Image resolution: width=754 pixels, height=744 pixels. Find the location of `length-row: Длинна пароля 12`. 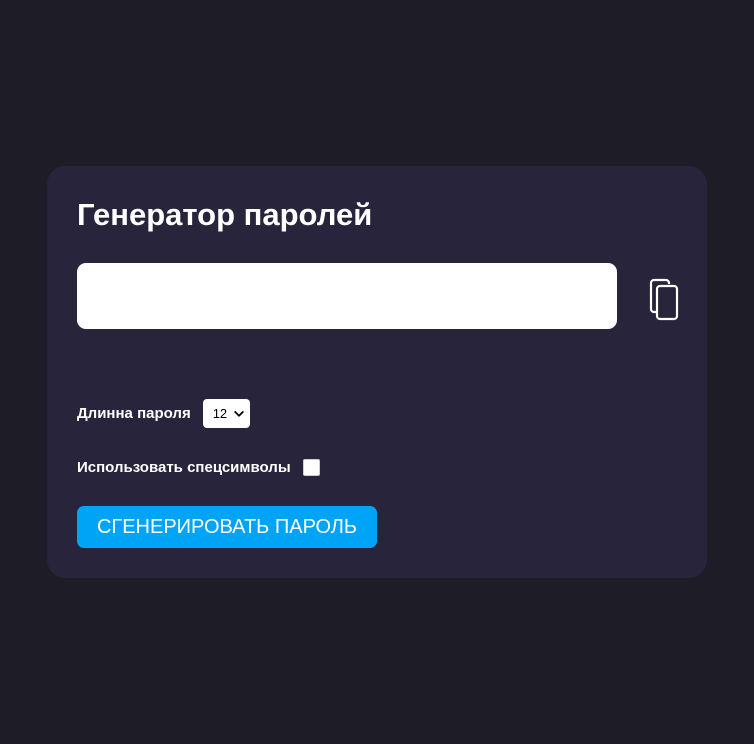

length-row: Длинна пароля 12 is located at coordinates (163, 413).